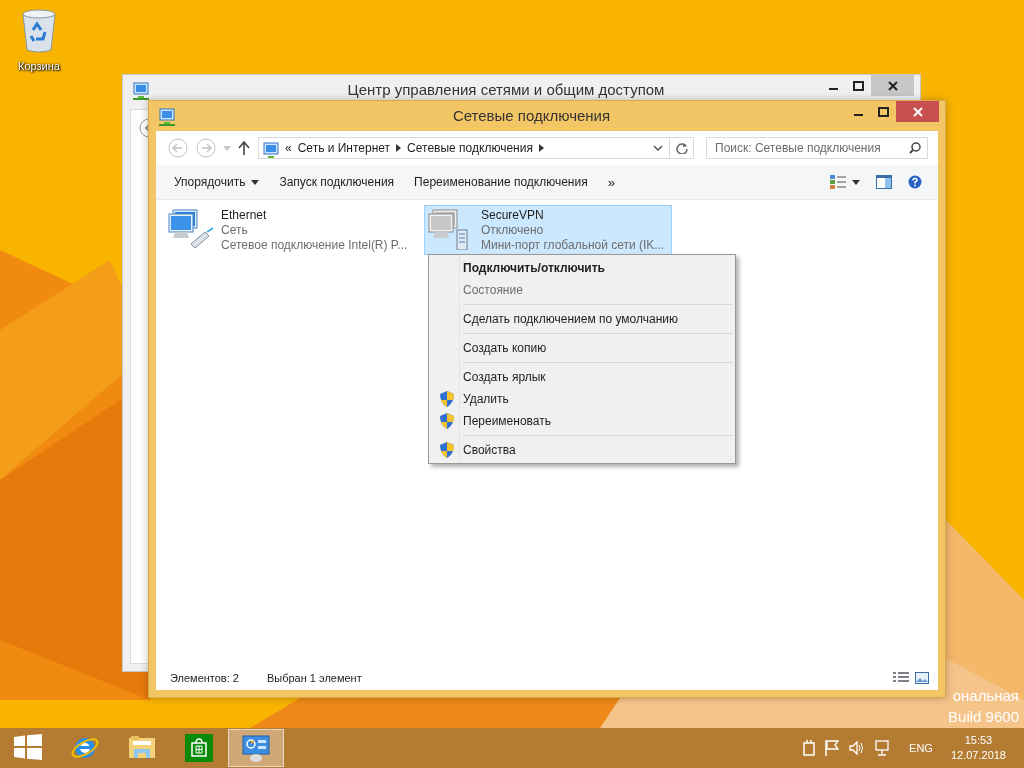  Describe the element at coordinates (582, 421) in the screenshot. I see `menu-item: Переименовать` at that location.